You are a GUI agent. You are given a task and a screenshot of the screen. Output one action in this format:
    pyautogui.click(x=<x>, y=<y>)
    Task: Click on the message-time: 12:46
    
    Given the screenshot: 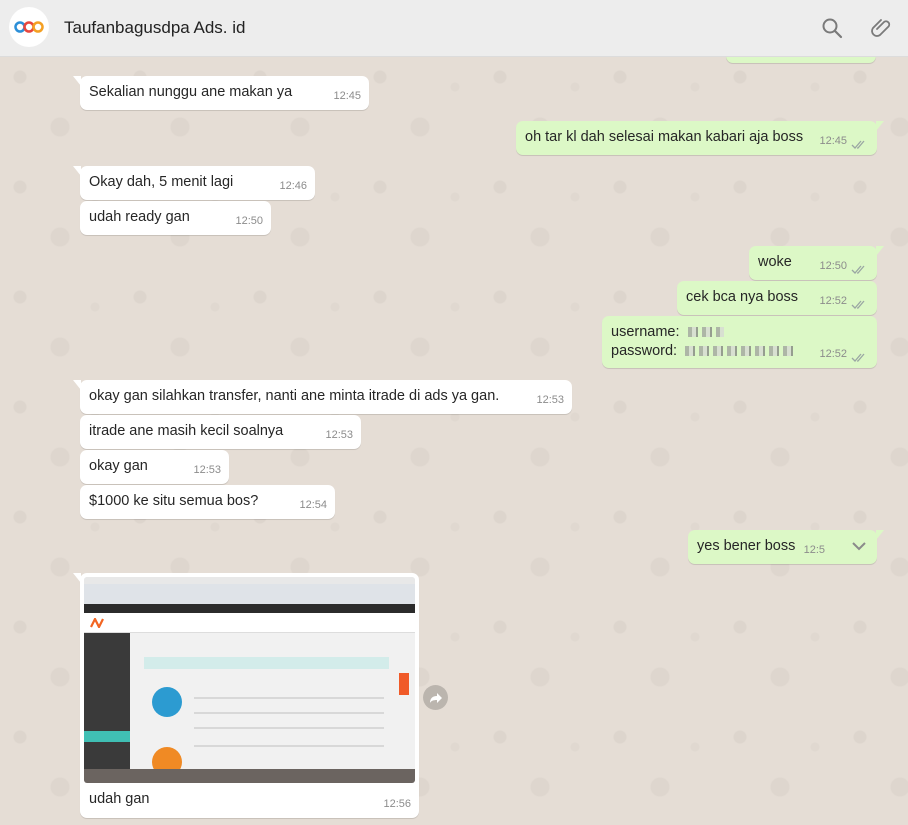 What is the action you would take?
    pyautogui.click(x=293, y=186)
    